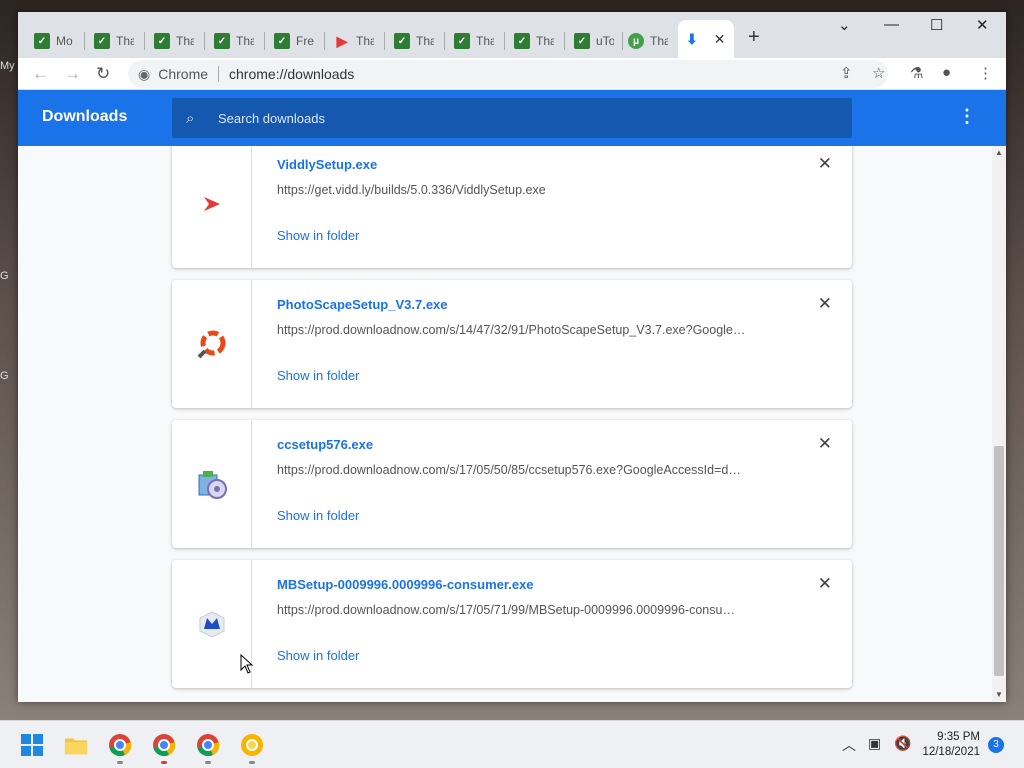 Image resolution: width=1024 pixels, height=768 pixels. What do you see at coordinates (846, 73) in the screenshot?
I see `share-icon: ⇪` at bounding box center [846, 73].